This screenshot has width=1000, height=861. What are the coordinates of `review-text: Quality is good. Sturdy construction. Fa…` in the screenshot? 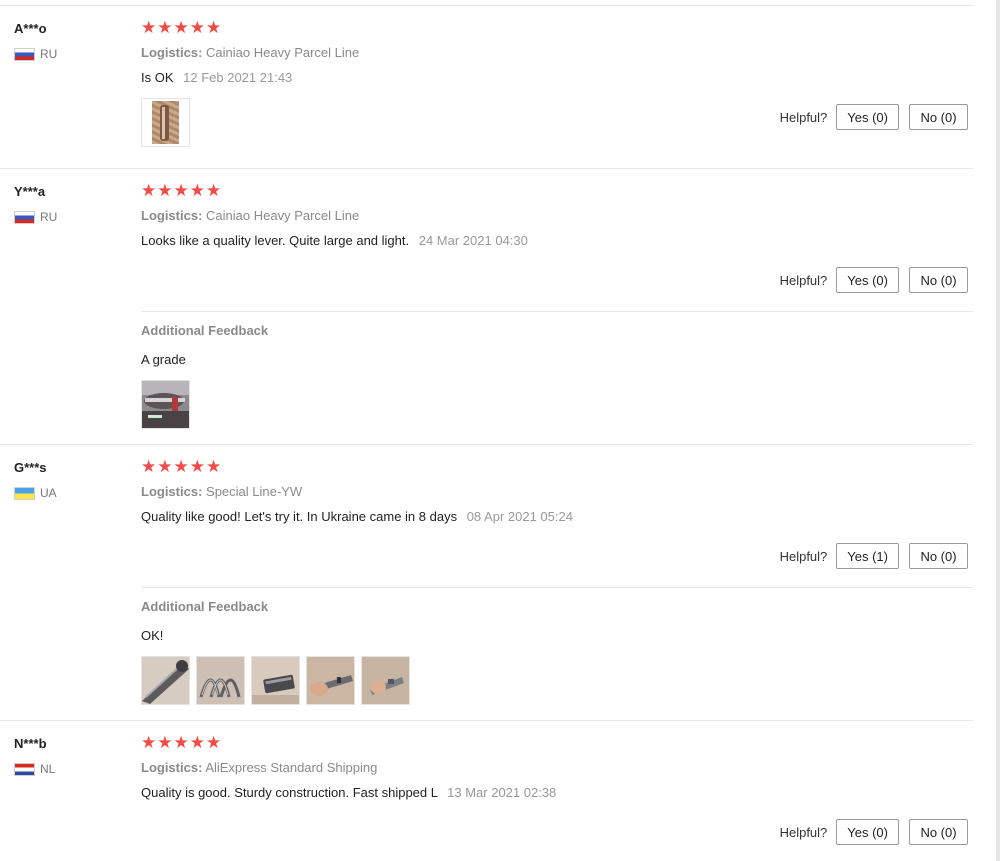 It's located at (289, 792).